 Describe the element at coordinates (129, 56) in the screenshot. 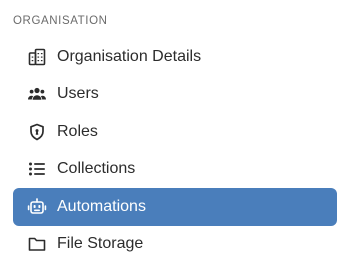

I see `sidebar-item-label: Organisation Details` at that location.